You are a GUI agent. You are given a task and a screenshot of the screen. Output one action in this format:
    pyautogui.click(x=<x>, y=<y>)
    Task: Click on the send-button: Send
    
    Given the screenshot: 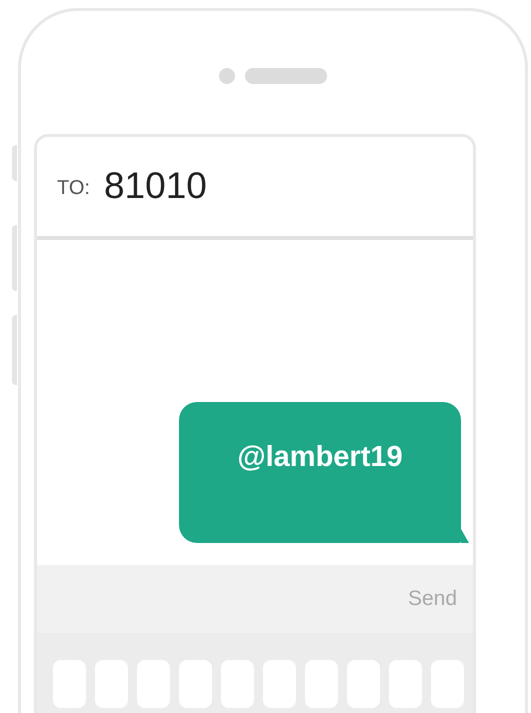 What is the action you would take?
    pyautogui.click(x=432, y=599)
    